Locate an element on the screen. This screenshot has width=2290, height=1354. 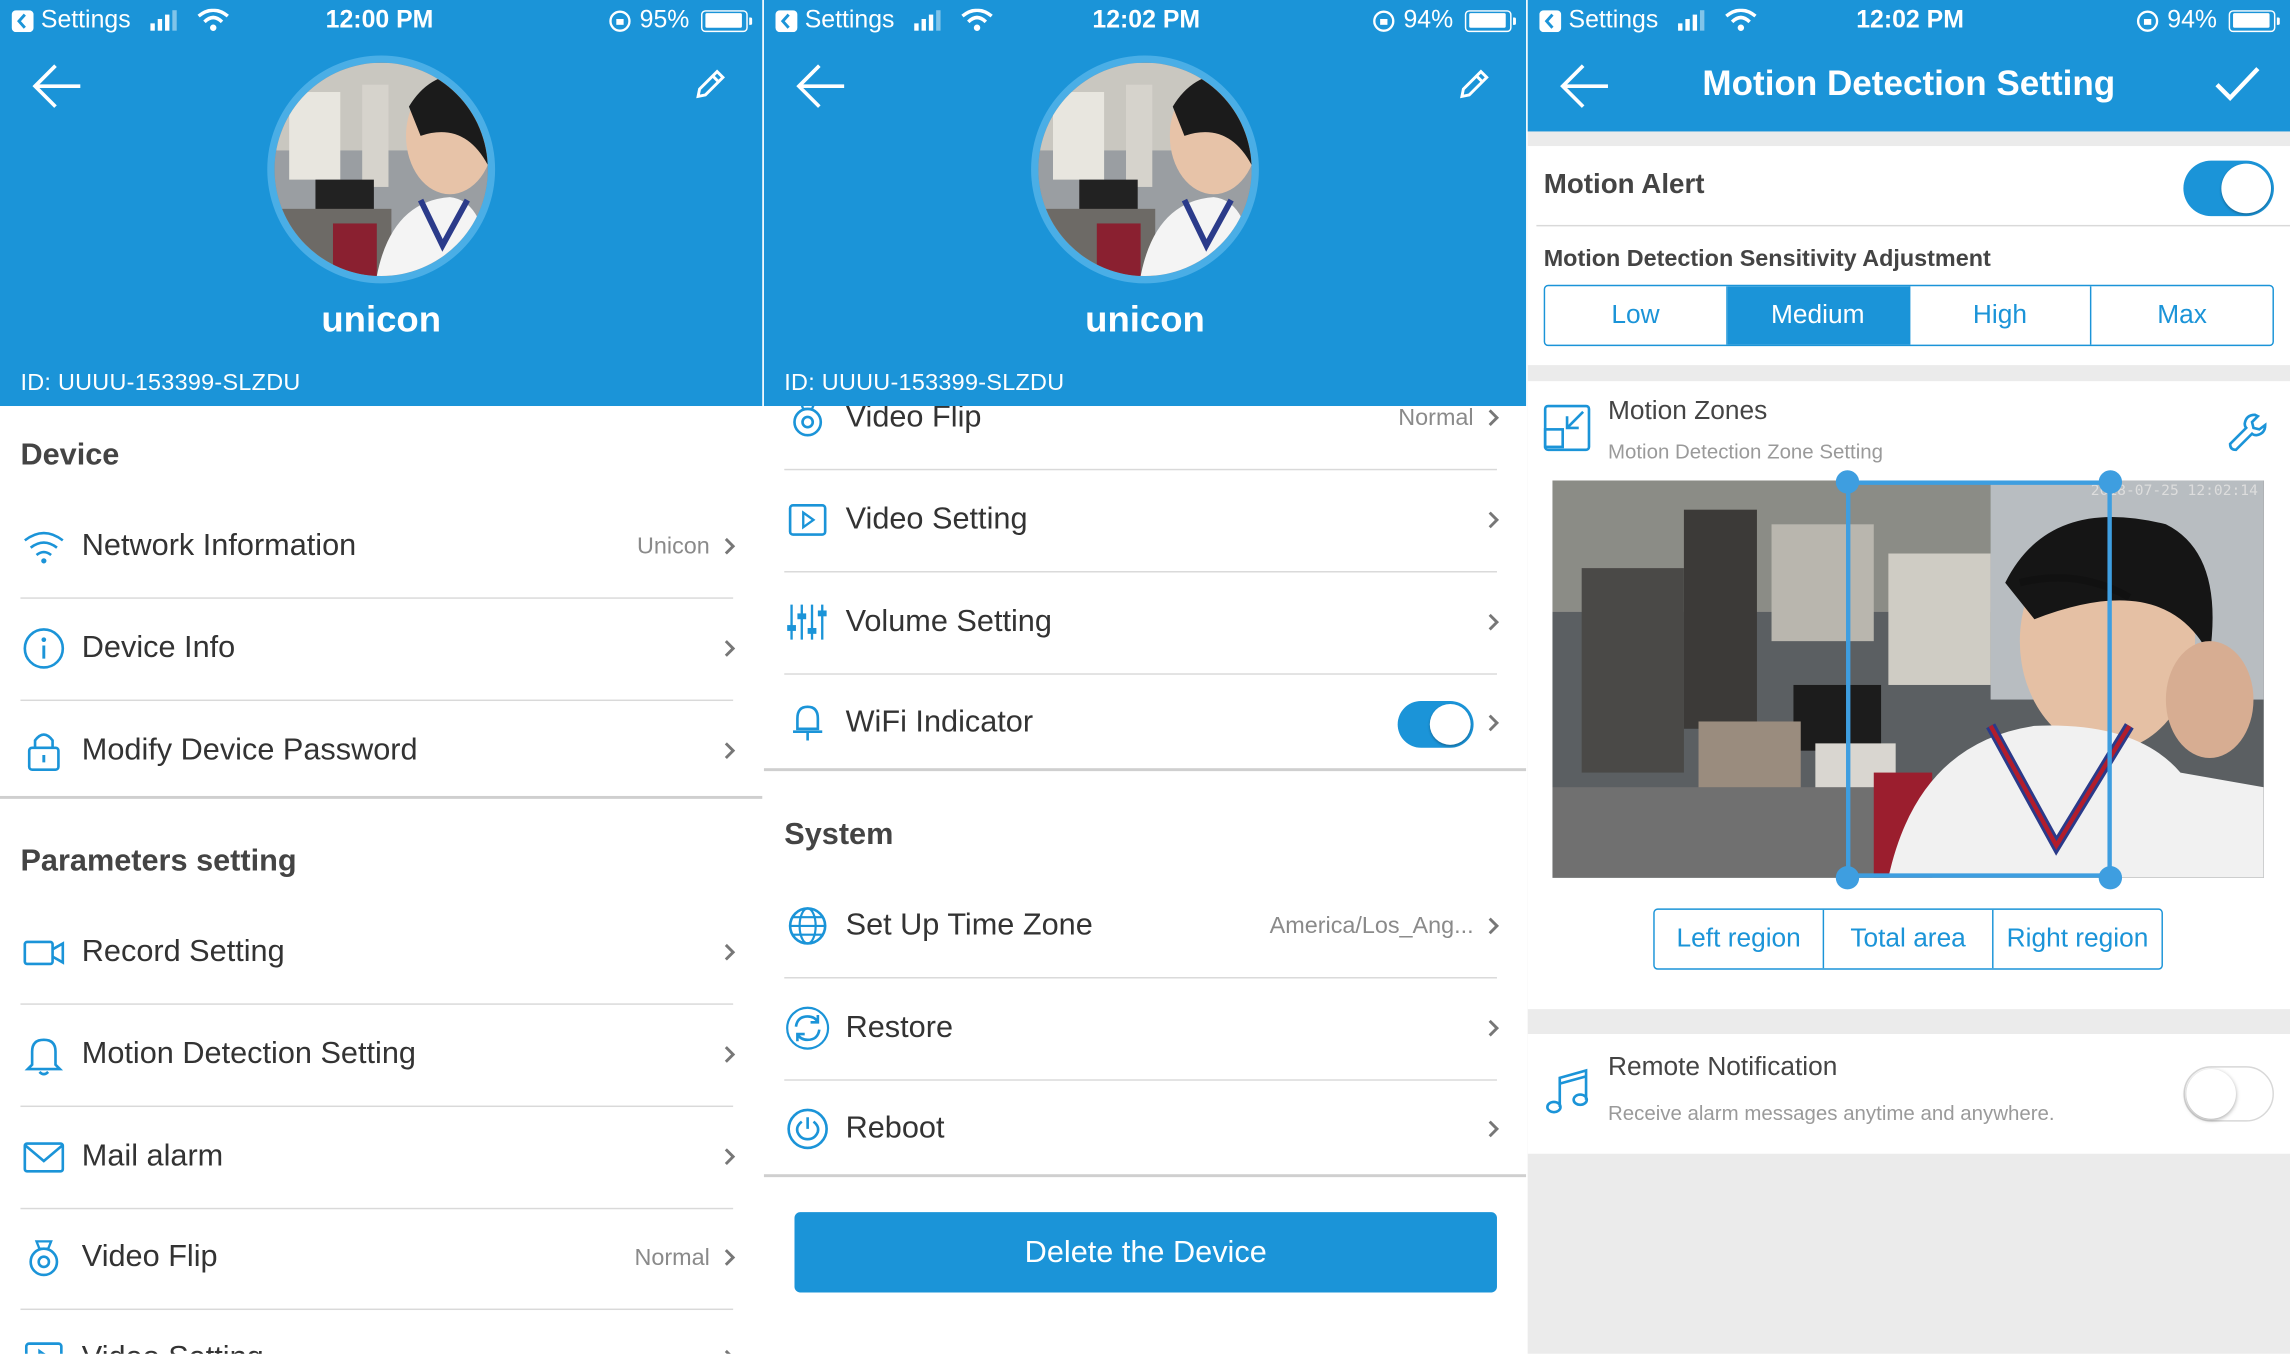
rotation-lock-icon is located at coordinates (1384, 20).